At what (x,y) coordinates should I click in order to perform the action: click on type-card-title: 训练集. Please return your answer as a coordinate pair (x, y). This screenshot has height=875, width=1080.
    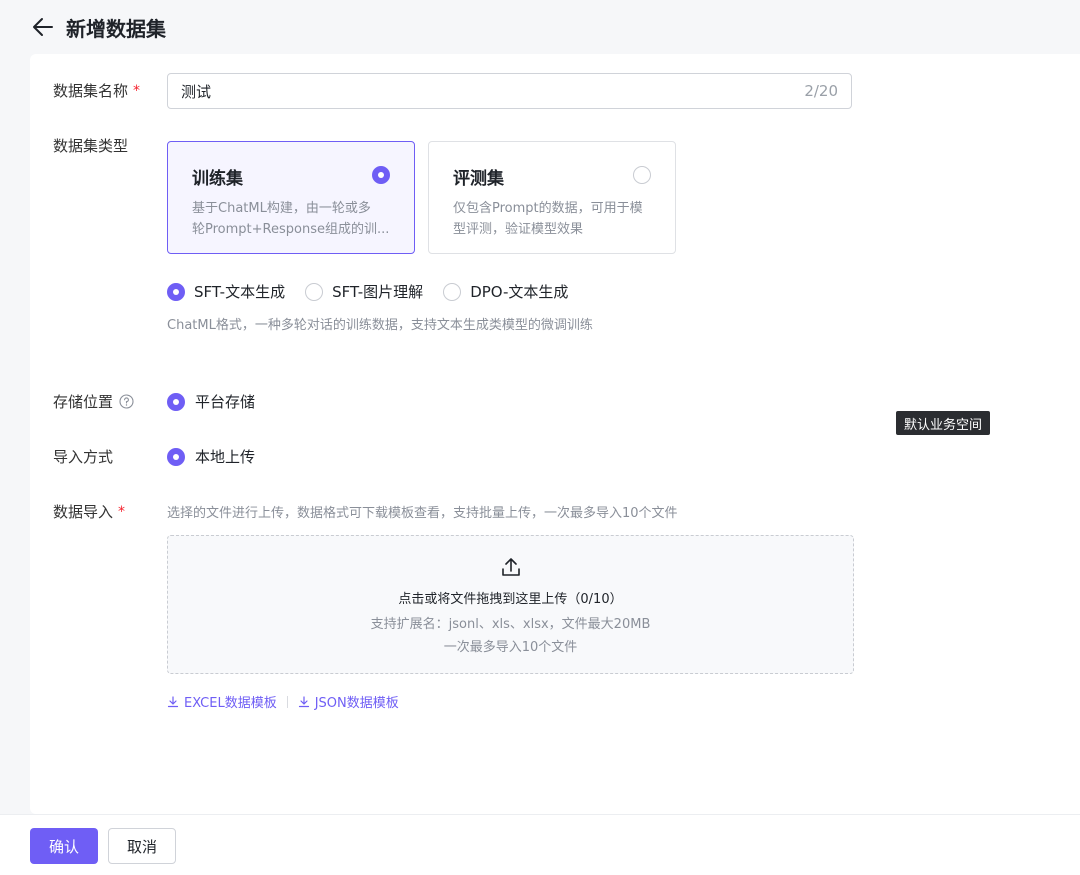
    Looking at the image, I should click on (217, 179).